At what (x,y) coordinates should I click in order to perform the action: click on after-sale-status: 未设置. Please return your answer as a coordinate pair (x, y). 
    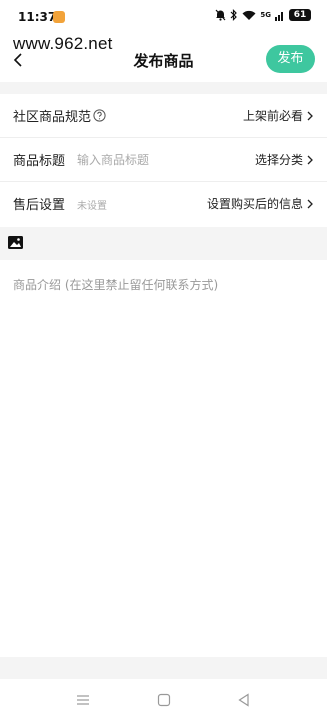
    Looking at the image, I should click on (92, 206).